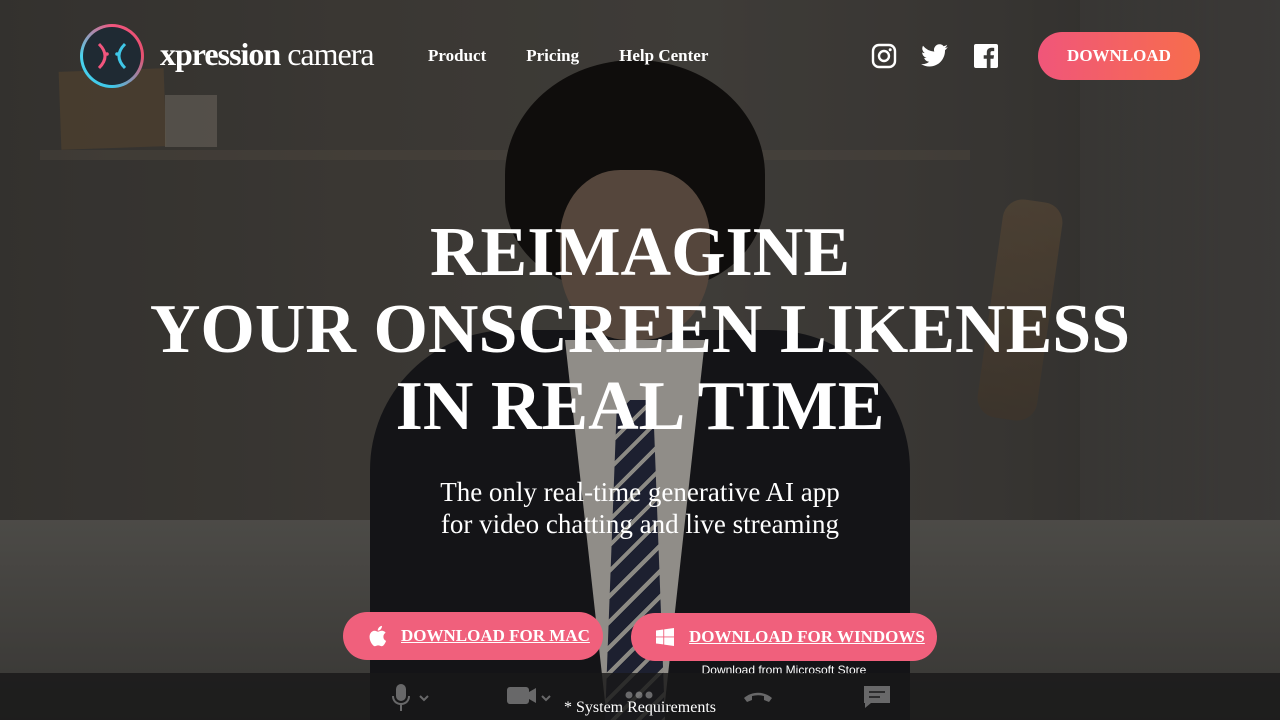 The image size is (1280, 720). What do you see at coordinates (327, 54) in the screenshot?
I see `brand-name-light: camera` at bounding box center [327, 54].